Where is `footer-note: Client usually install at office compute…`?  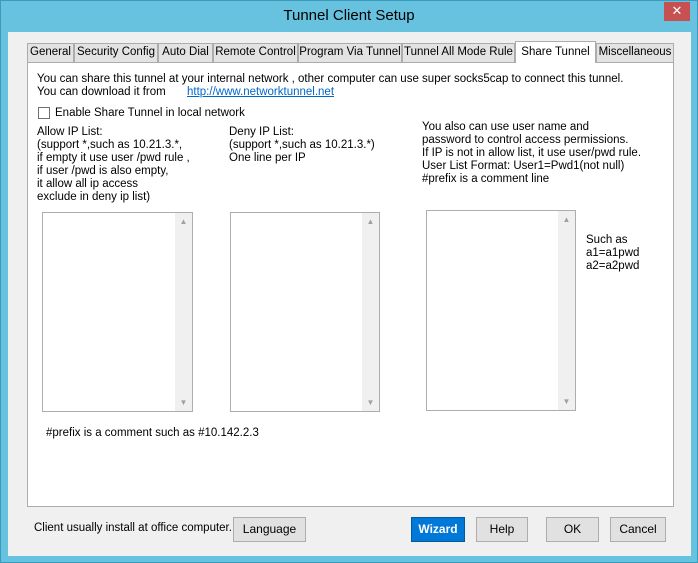
footer-note: Client usually install at office compute… is located at coordinates (133, 528).